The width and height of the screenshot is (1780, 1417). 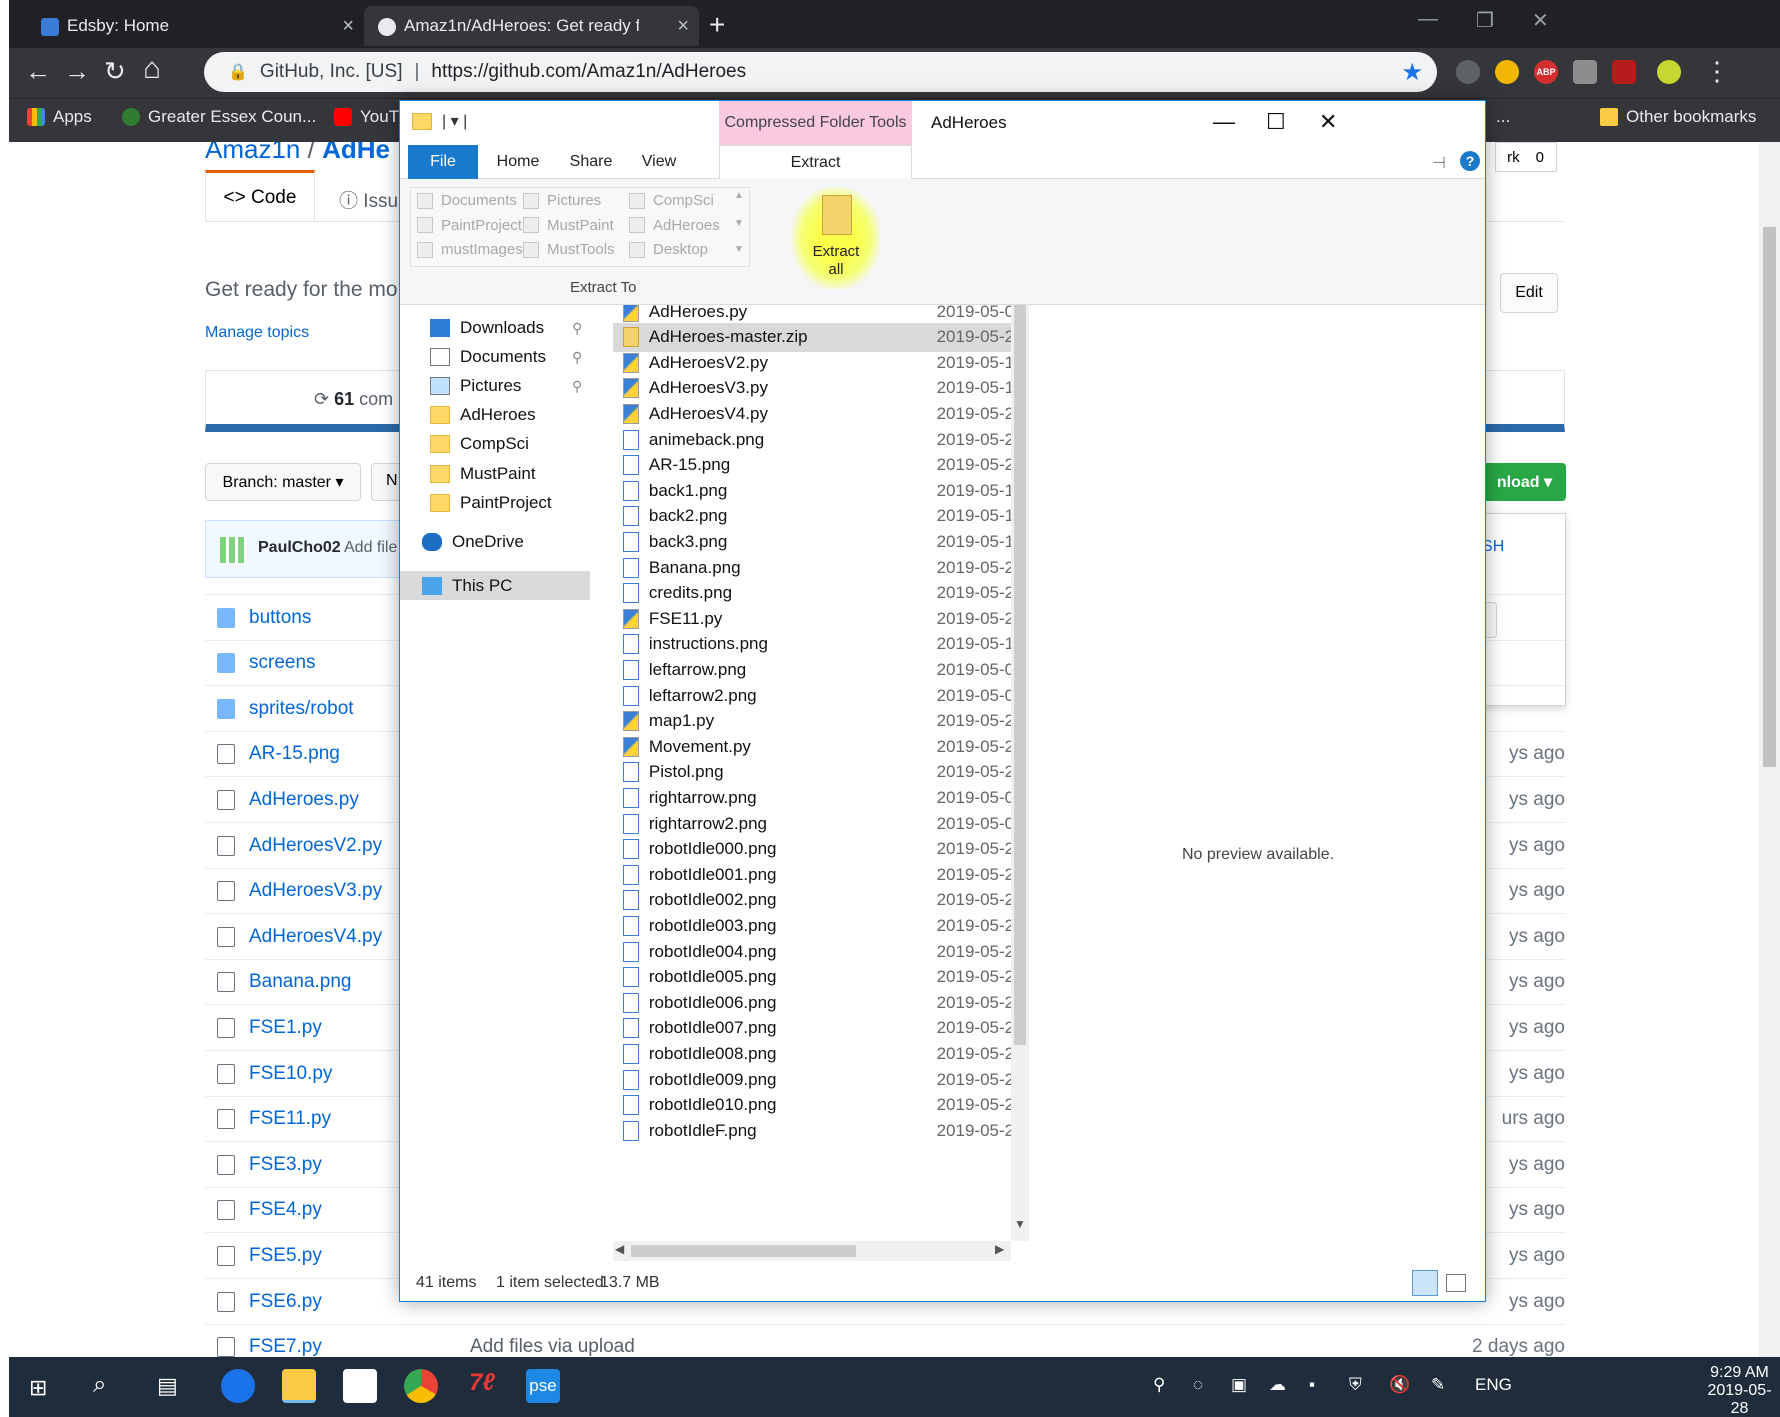 I want to click on pdf-extension-icon, so click(x=1624, y=72).